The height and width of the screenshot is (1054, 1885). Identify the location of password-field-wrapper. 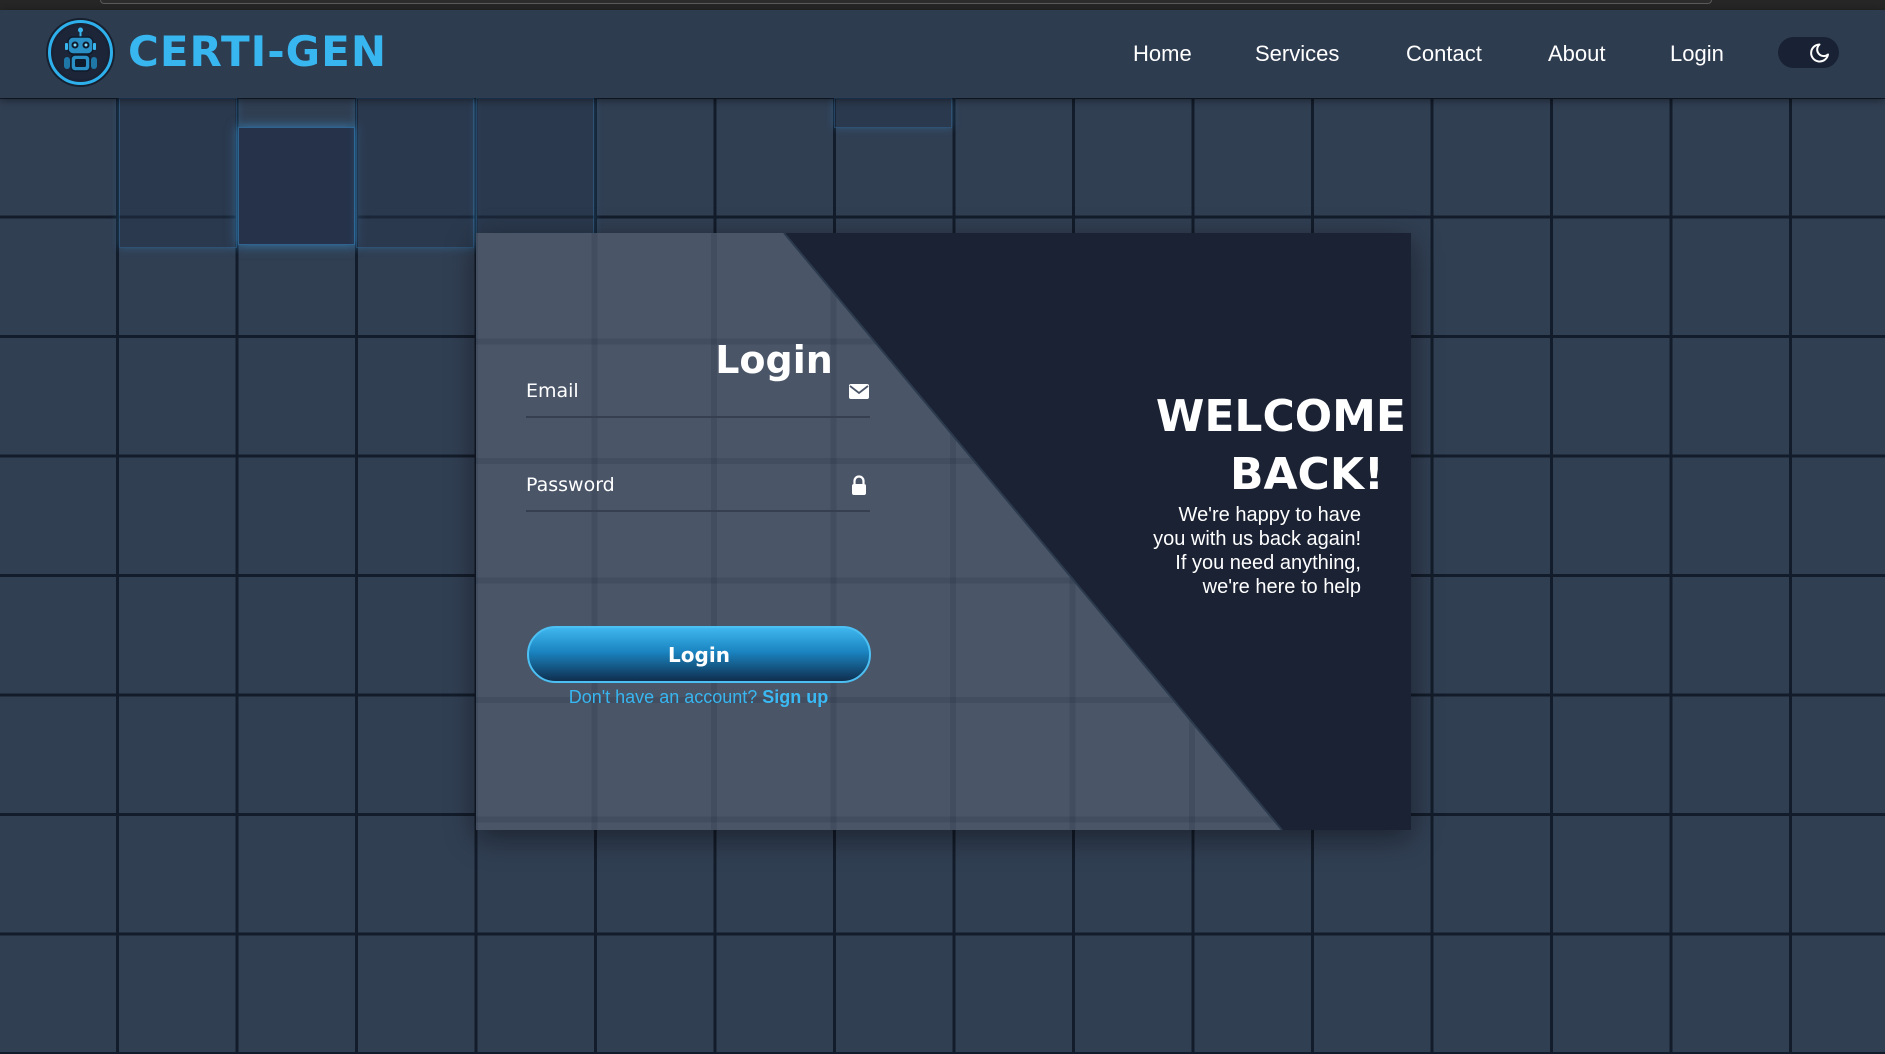
(698, 486).